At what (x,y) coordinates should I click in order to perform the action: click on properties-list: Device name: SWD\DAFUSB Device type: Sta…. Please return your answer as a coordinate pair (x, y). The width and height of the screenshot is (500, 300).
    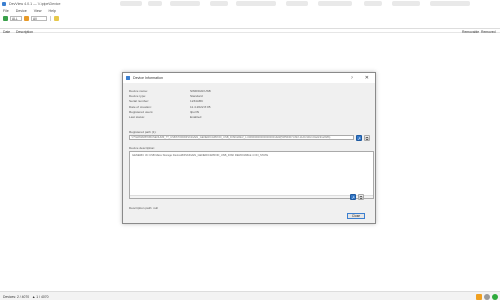
    Looking at the image, I should click on (189, 104).